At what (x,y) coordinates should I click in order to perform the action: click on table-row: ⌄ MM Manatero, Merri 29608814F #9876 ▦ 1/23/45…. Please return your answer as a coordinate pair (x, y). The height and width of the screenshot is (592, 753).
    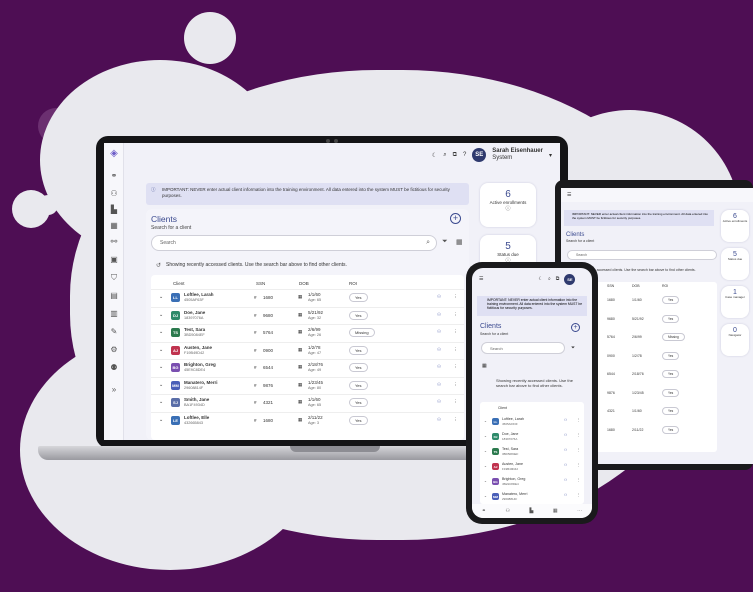
    Looking at the image, I should click on (307, 384).